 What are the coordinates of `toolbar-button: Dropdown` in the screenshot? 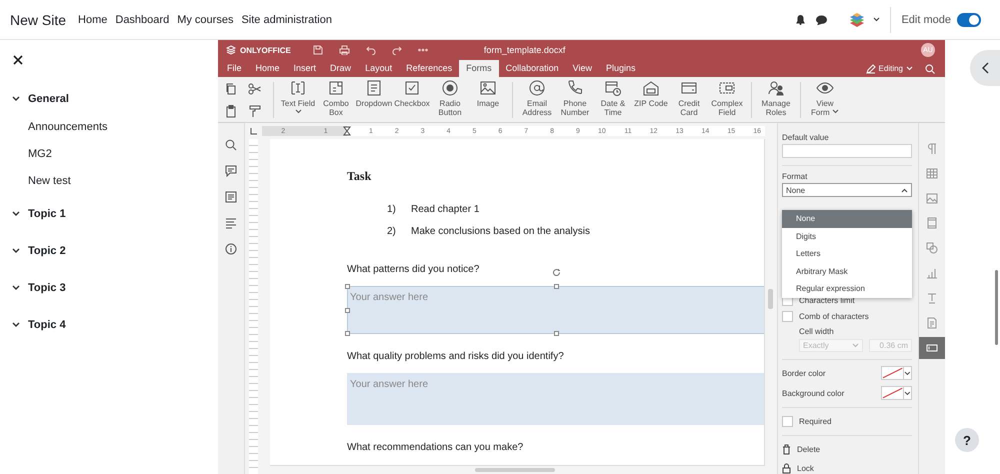 It's located at (374, 99).